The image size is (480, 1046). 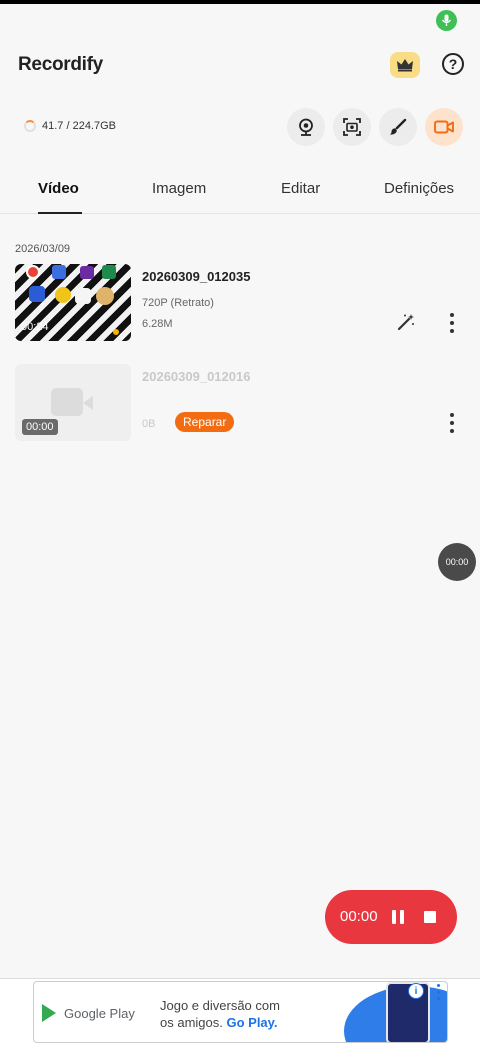 I want to click on screenshot-button, so click(x=352, y=127).